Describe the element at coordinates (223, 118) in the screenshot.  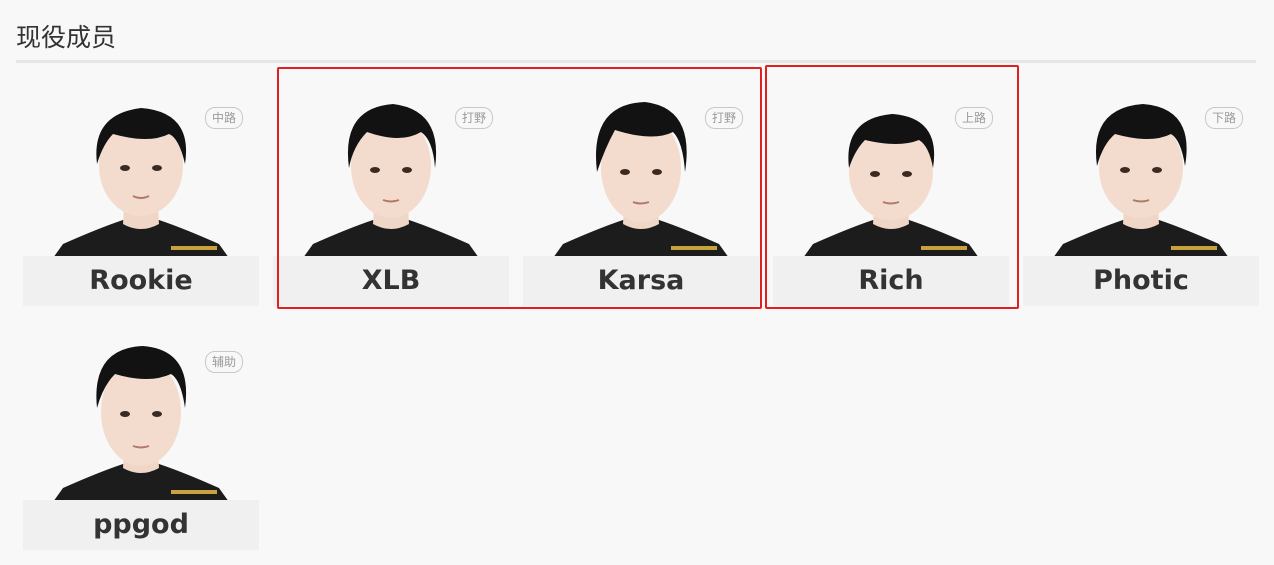
I see `role-badge: 中路` at that location.